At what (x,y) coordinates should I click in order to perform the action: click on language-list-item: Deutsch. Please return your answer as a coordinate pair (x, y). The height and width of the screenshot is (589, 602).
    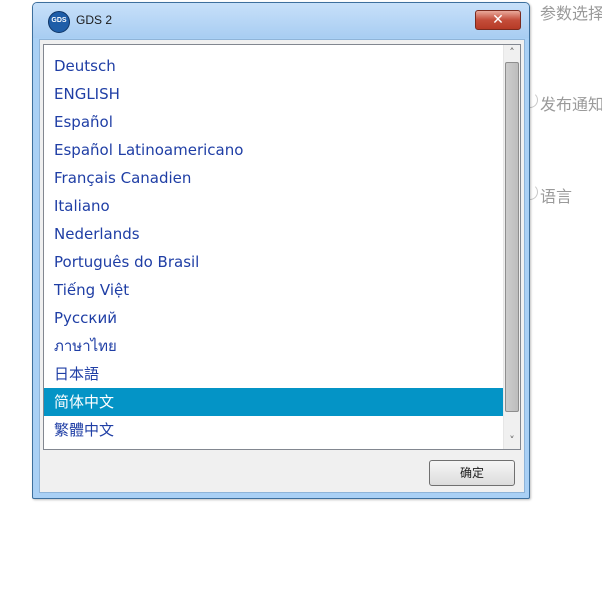
    Looking at the image, I should click on (274, 66).